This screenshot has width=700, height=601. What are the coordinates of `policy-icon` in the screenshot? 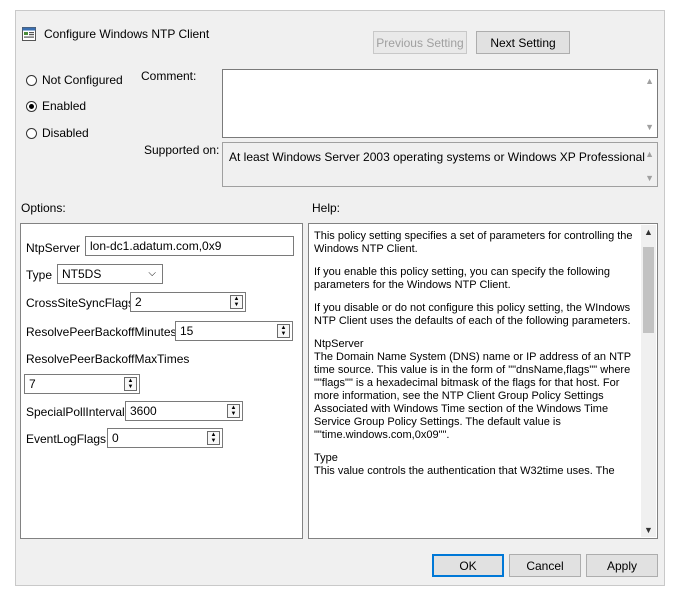 It's located at (29, 34).